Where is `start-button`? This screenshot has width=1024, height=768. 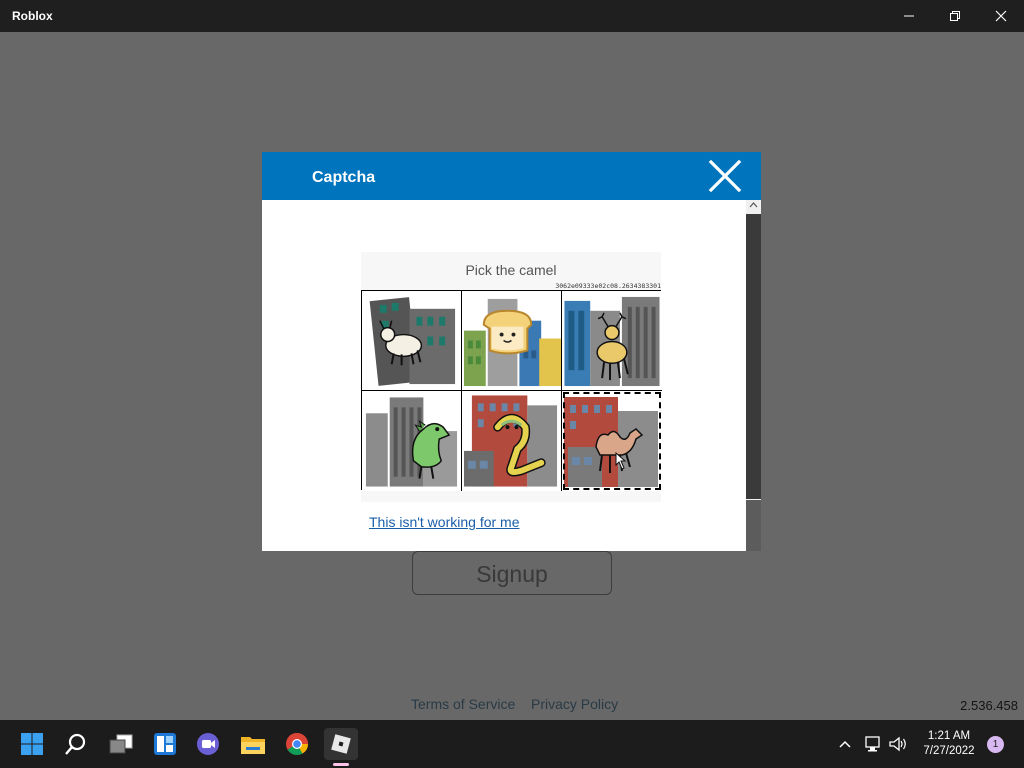
start-button is located at coordinates (32, 744).